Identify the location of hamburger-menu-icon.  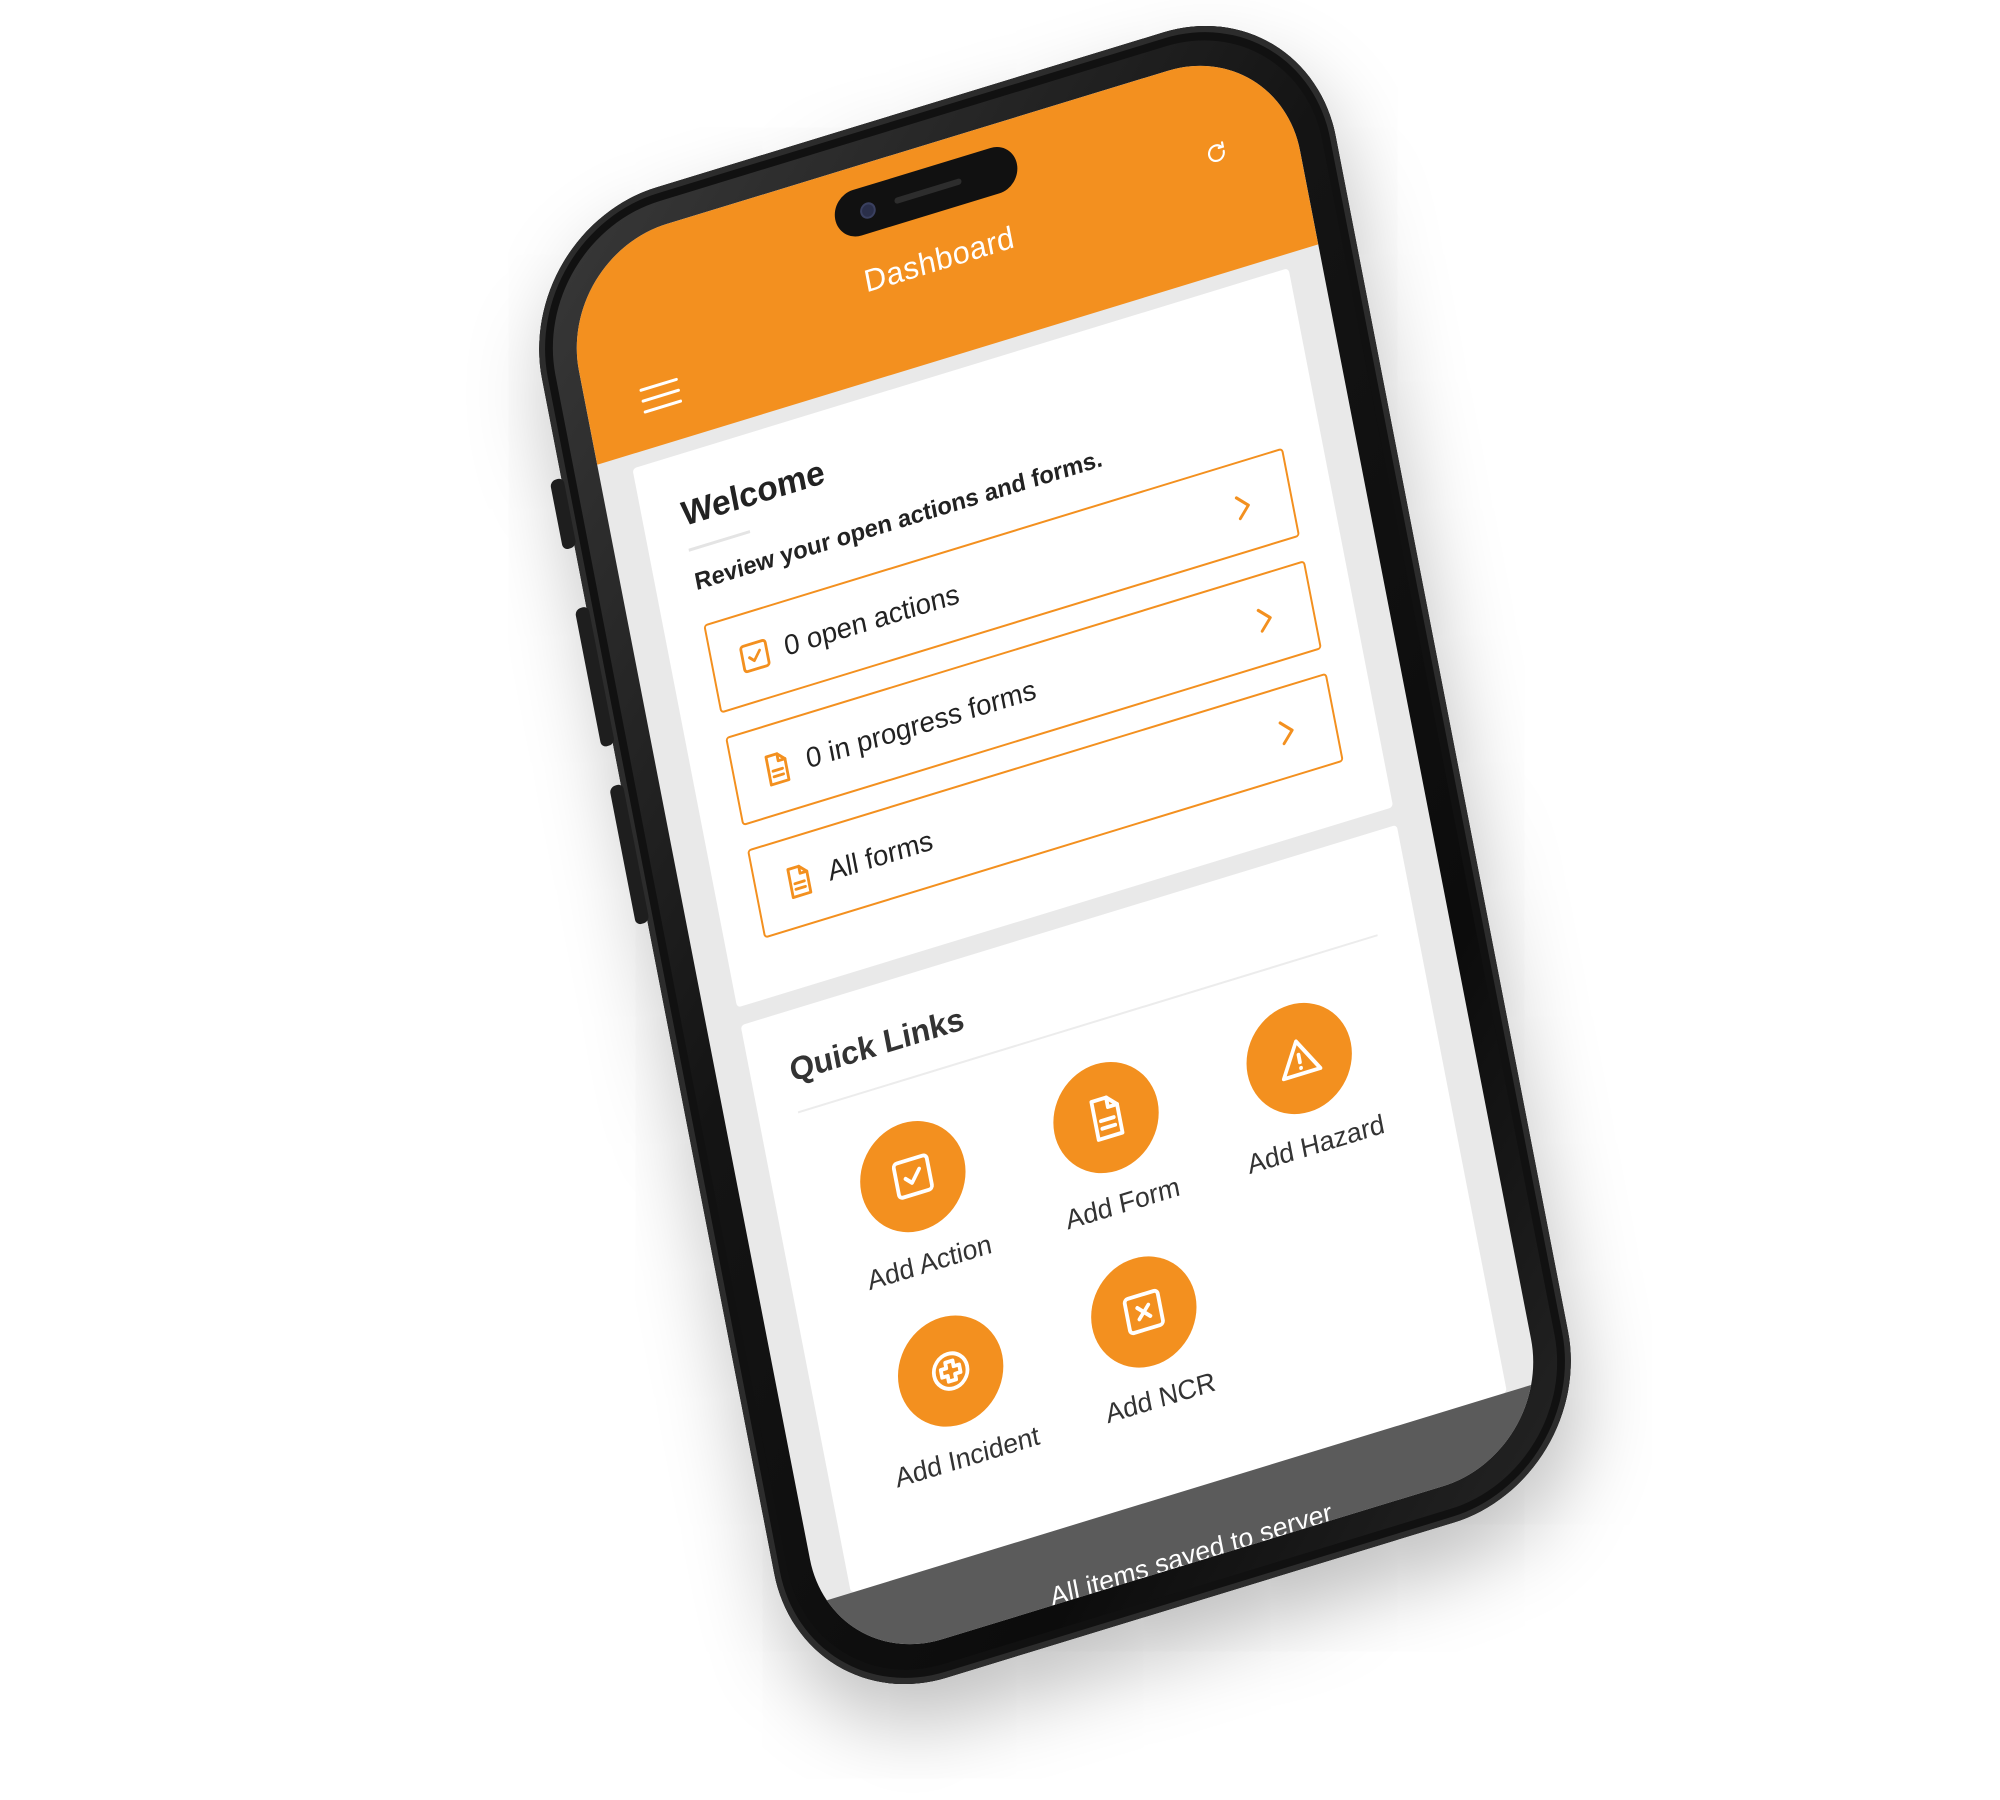
(661, 396).